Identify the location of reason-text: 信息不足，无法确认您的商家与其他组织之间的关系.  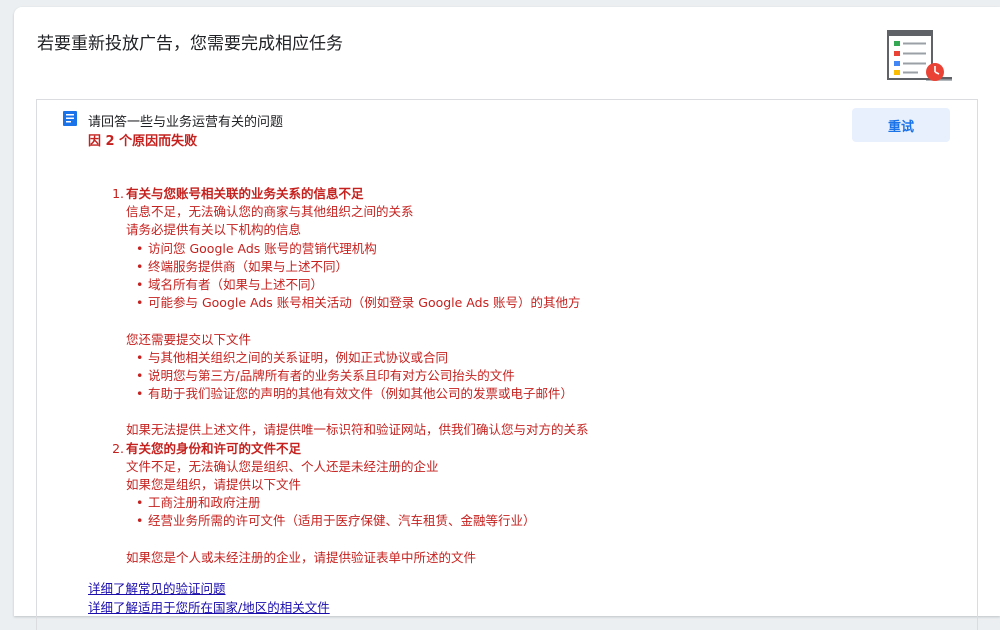
(270, 212).